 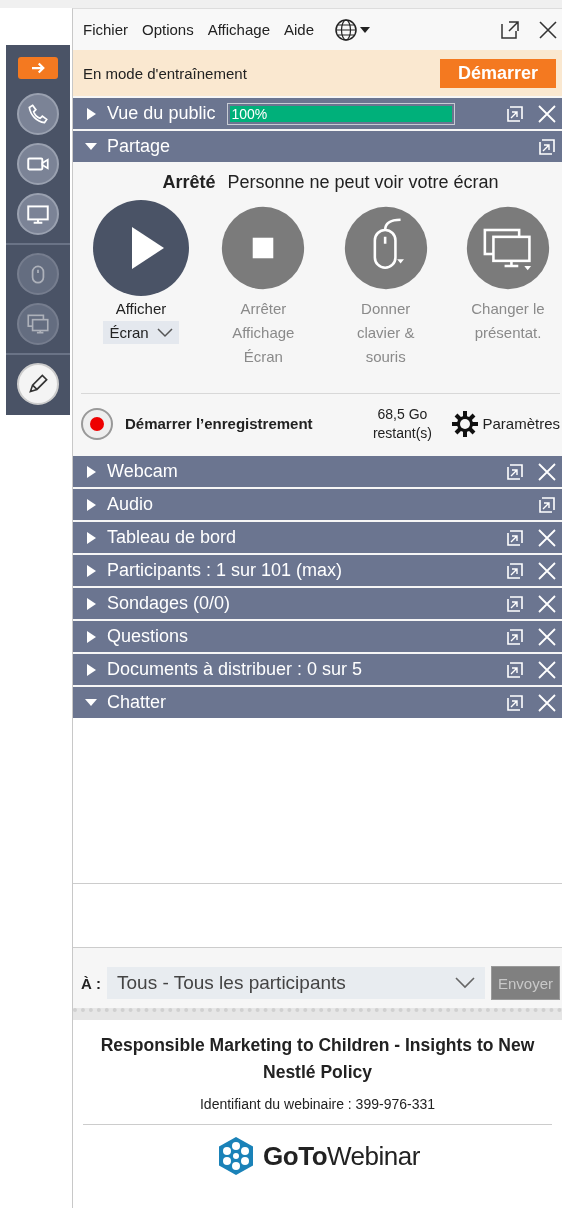 What do you see at coordinates (219, 424) in the screenshot?
I see `record-label: Démarrer l’enregistrement` at bounding box center [219, 424].